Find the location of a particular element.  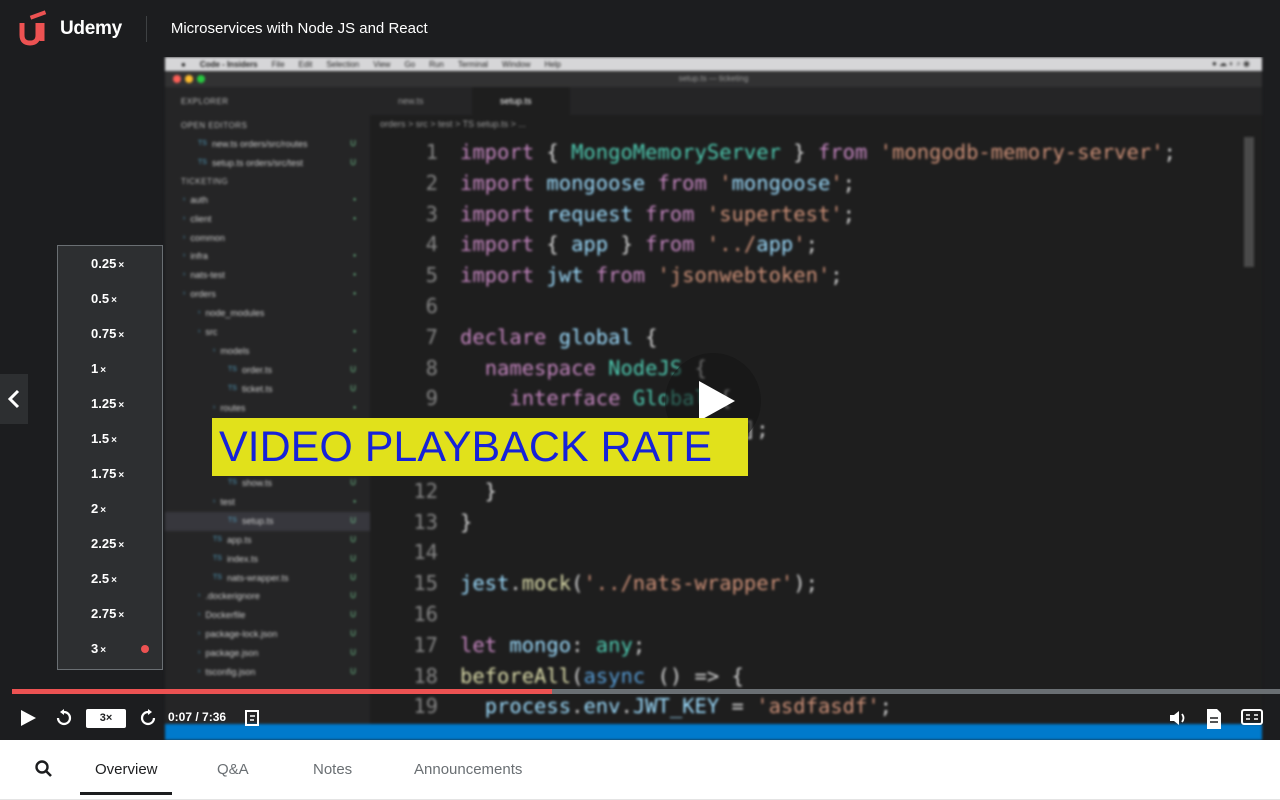

code-line: 3 import request from 'supertest'; is located at coordinates (816, 214).